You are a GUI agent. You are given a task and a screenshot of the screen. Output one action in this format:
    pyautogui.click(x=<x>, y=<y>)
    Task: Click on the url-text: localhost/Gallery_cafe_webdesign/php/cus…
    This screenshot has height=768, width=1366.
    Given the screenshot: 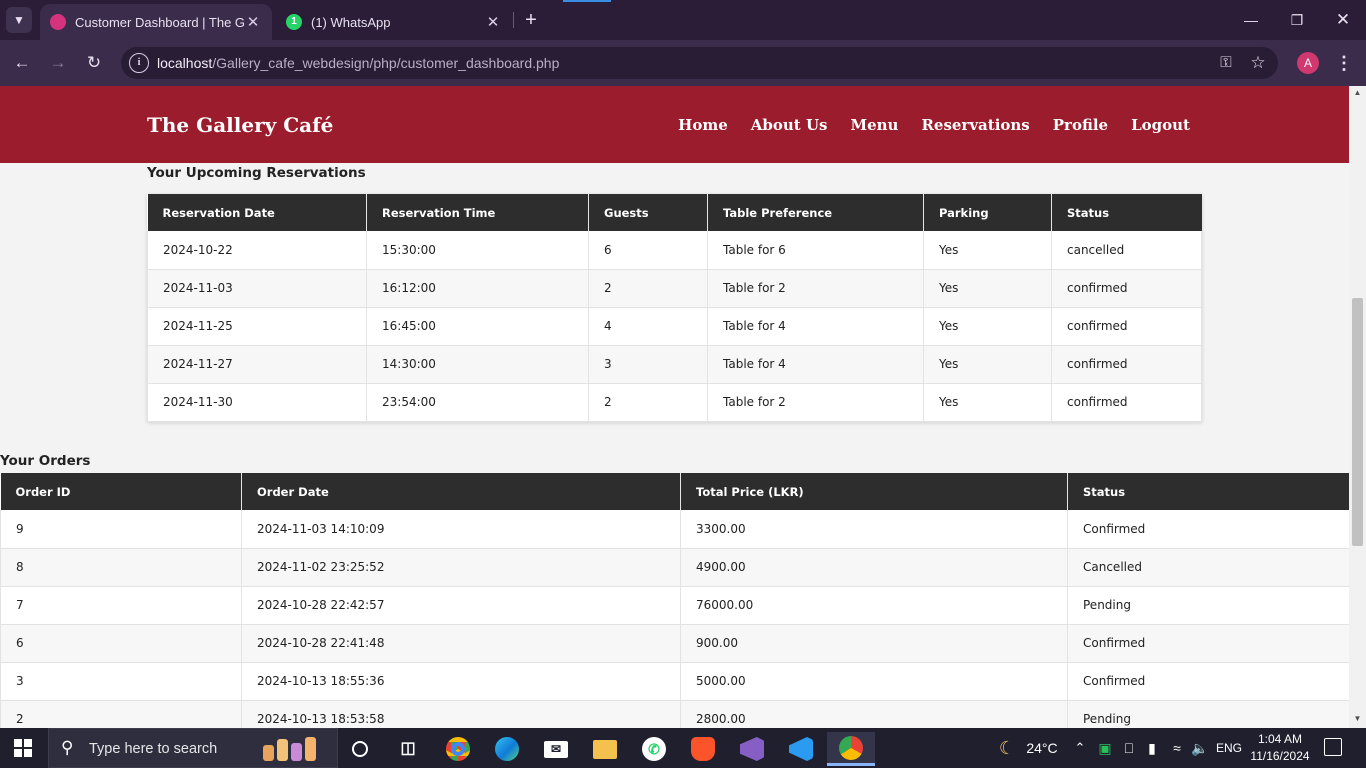 What is the action you would take?
    pyautogui.click(x=358, y=63)
    